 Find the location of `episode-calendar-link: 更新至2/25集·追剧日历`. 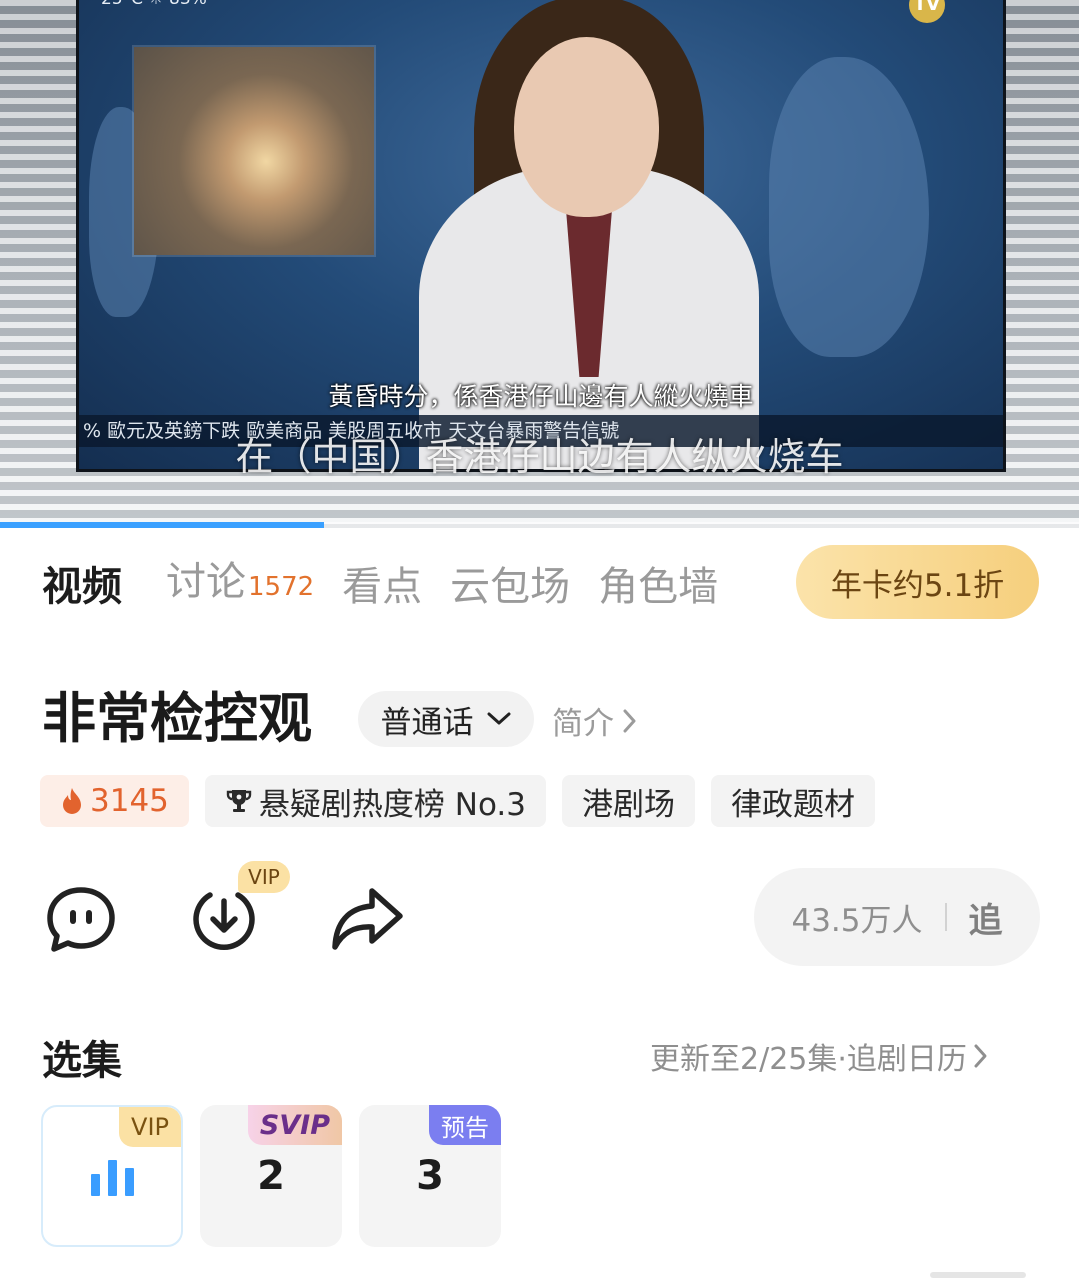

episode-calendar-link: 更新至2/25集·追剧日历 is located at coordinates (819, 1056).